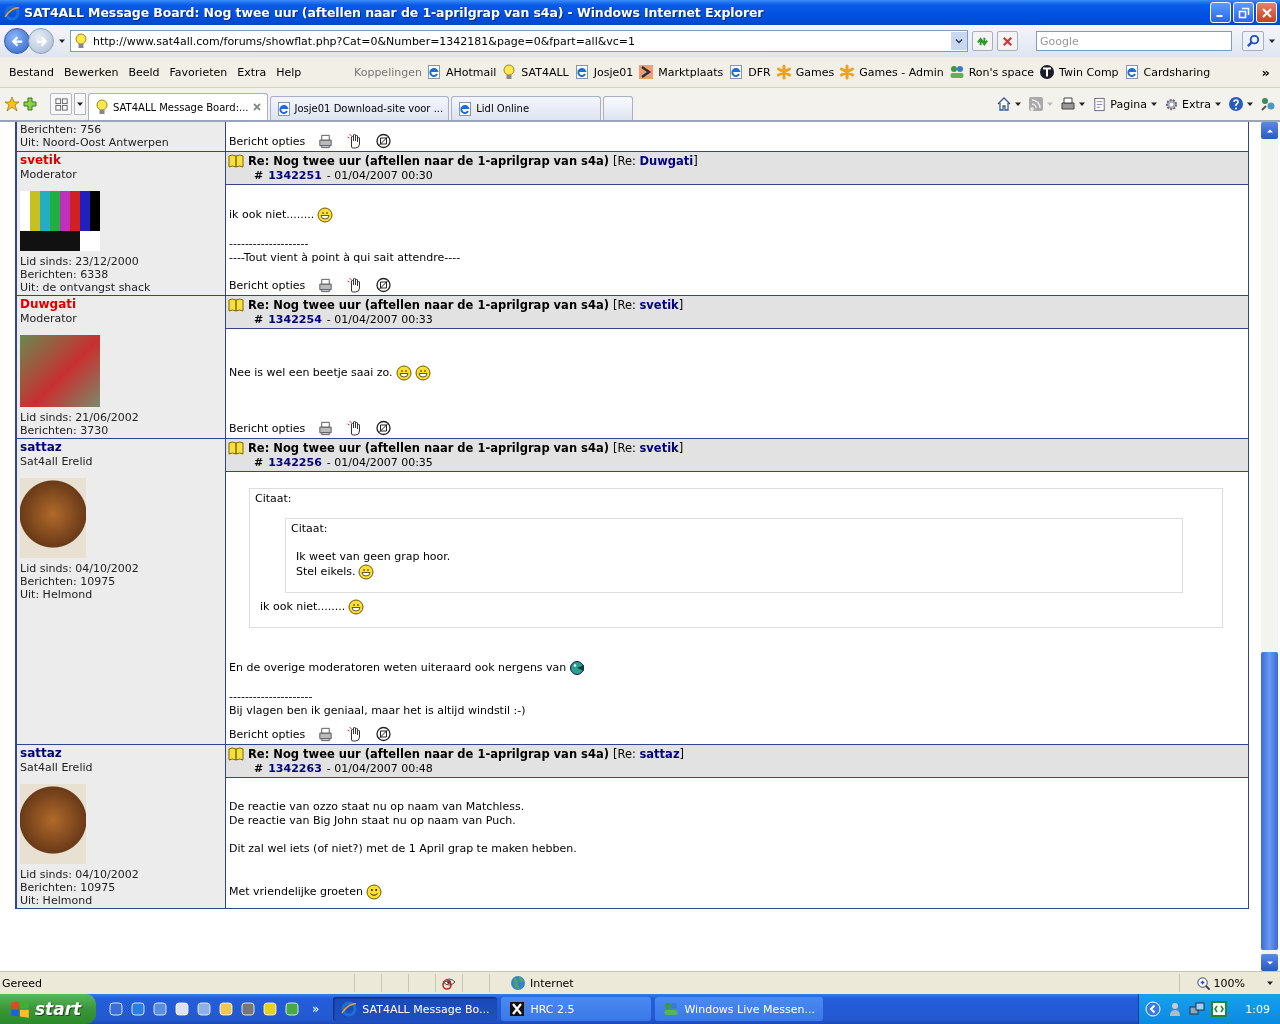 The image size is (1280, 1024). I want to click on reply-reference: [Re: svetik], so click(648, 448).